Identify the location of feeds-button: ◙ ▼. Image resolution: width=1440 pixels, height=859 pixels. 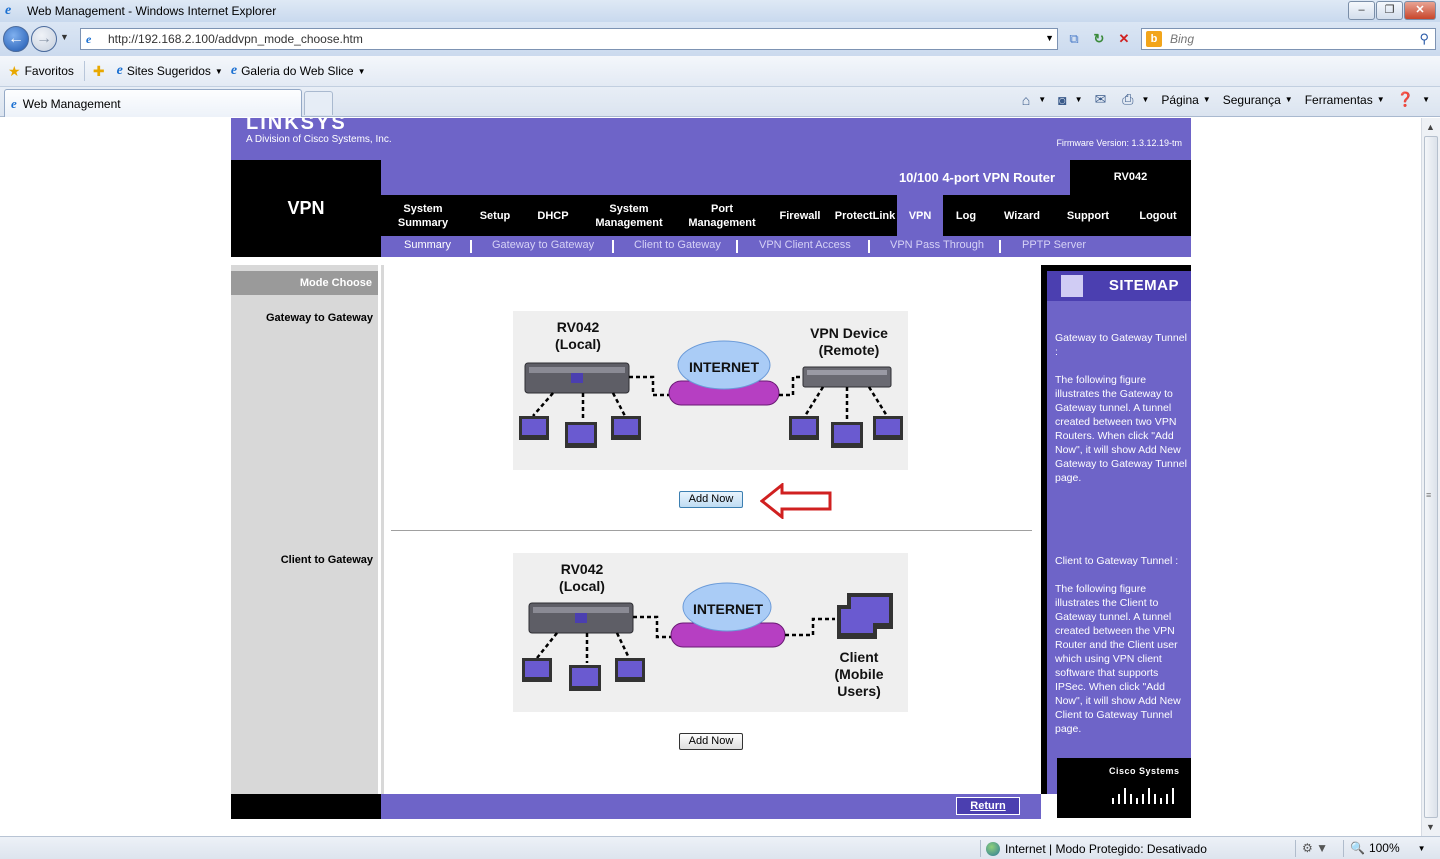
(1070, 100).